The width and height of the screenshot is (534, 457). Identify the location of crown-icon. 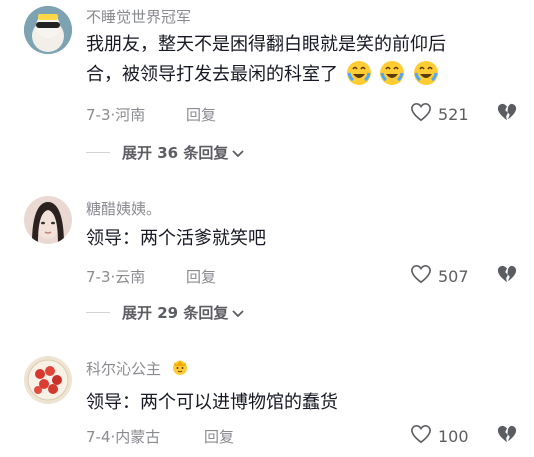
(180, 368).